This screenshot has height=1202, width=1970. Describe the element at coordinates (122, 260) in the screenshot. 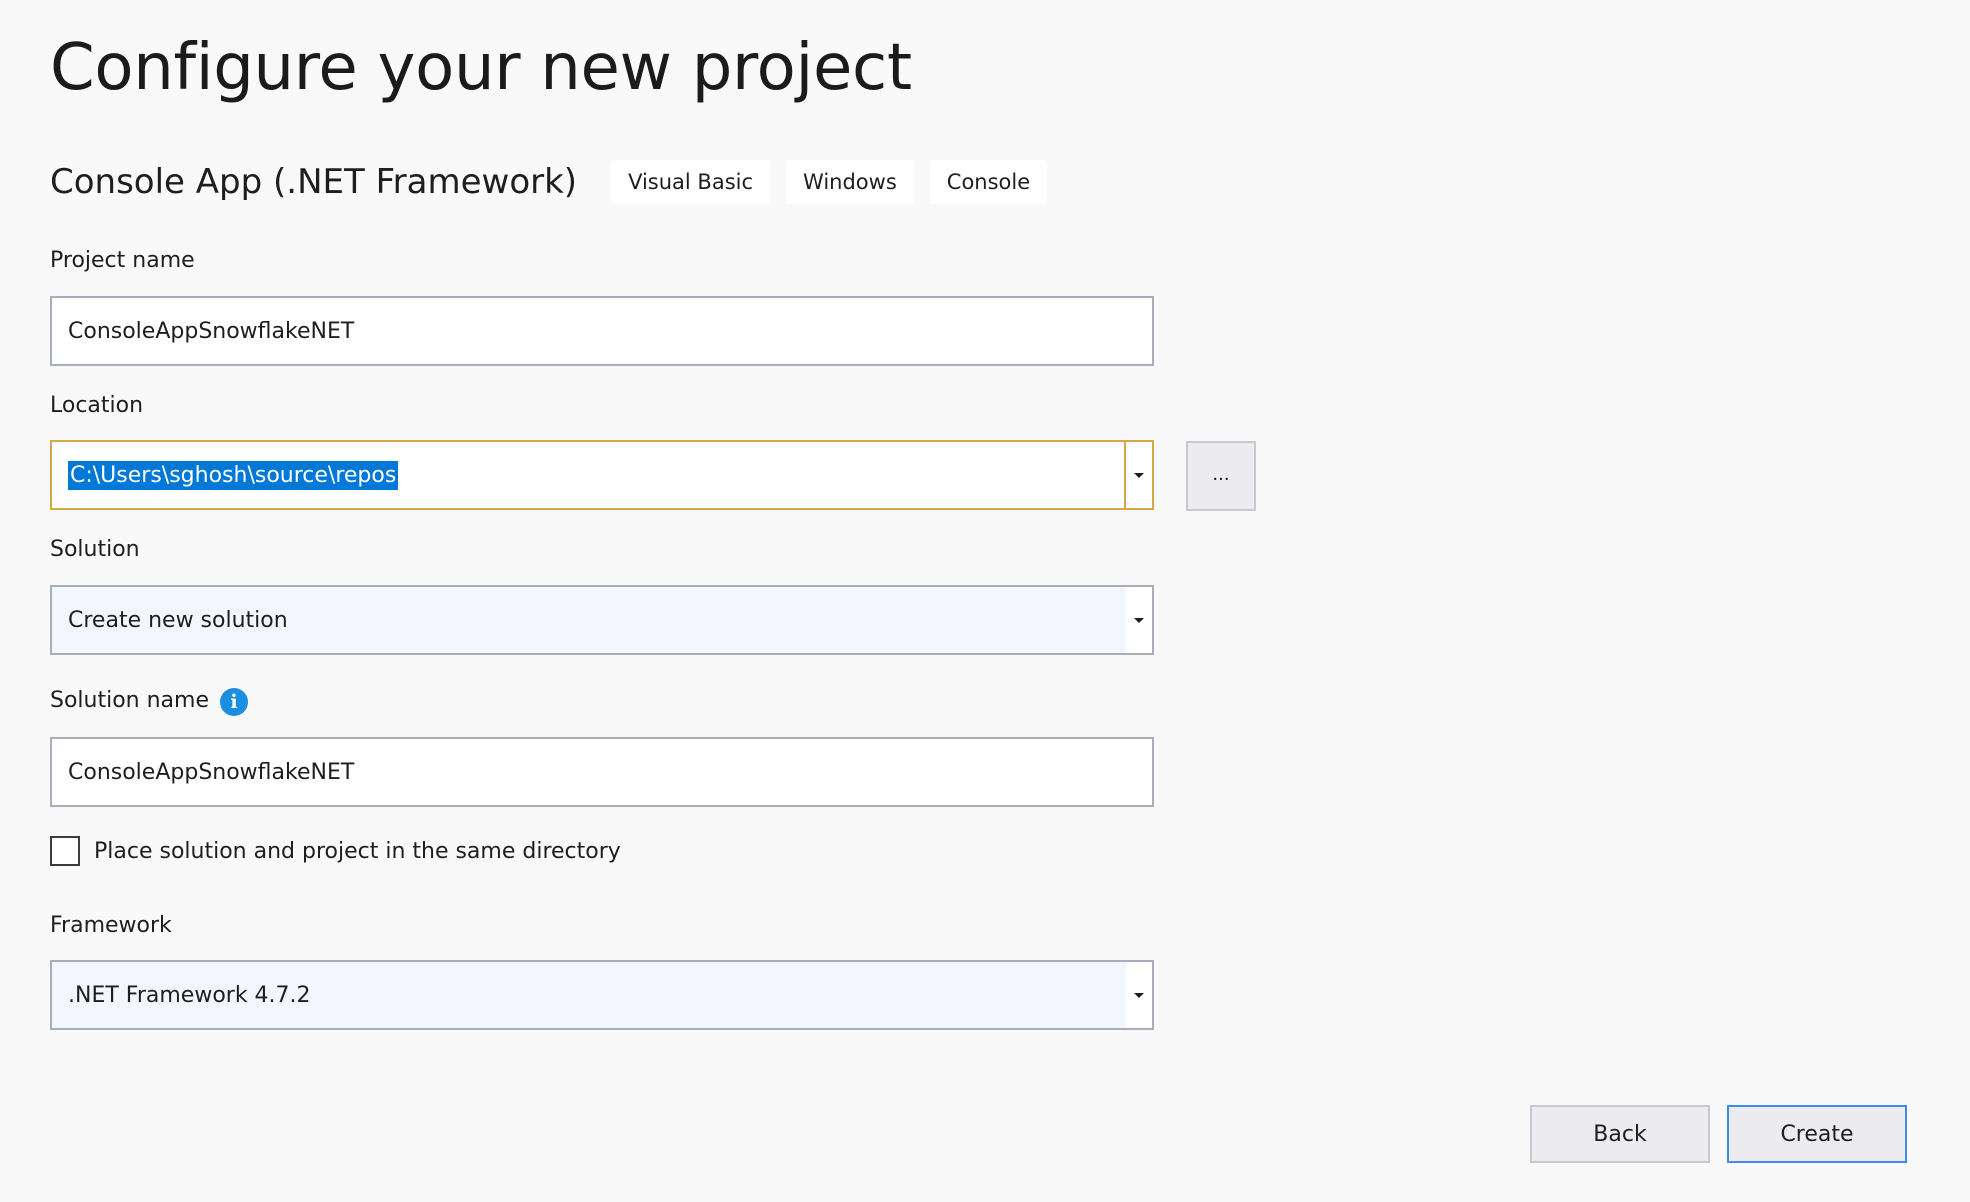

I see `project-name-label: Project name` at that location.